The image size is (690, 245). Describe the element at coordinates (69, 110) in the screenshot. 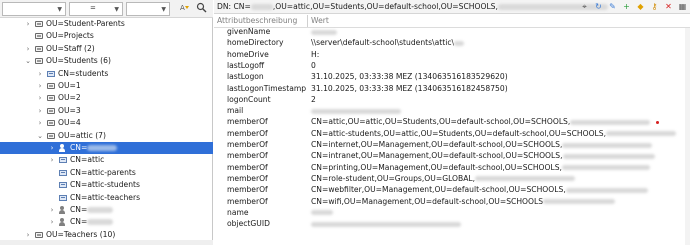

I see `tree-node-label: OU=3` at that location.